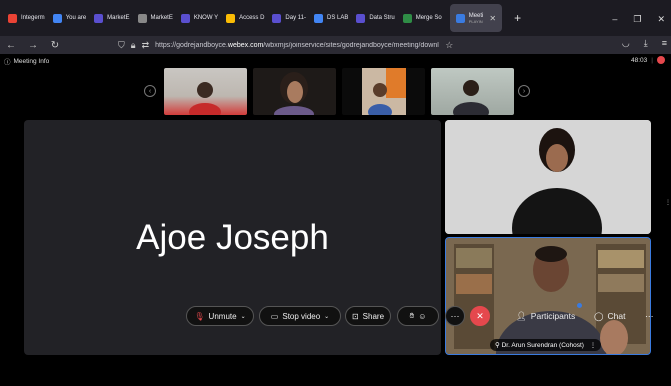 Image resolution: width=671 pixels, height=386 pixels. I want to click on active-tab-text: Meeti PLAYIN, so click(476, 18).